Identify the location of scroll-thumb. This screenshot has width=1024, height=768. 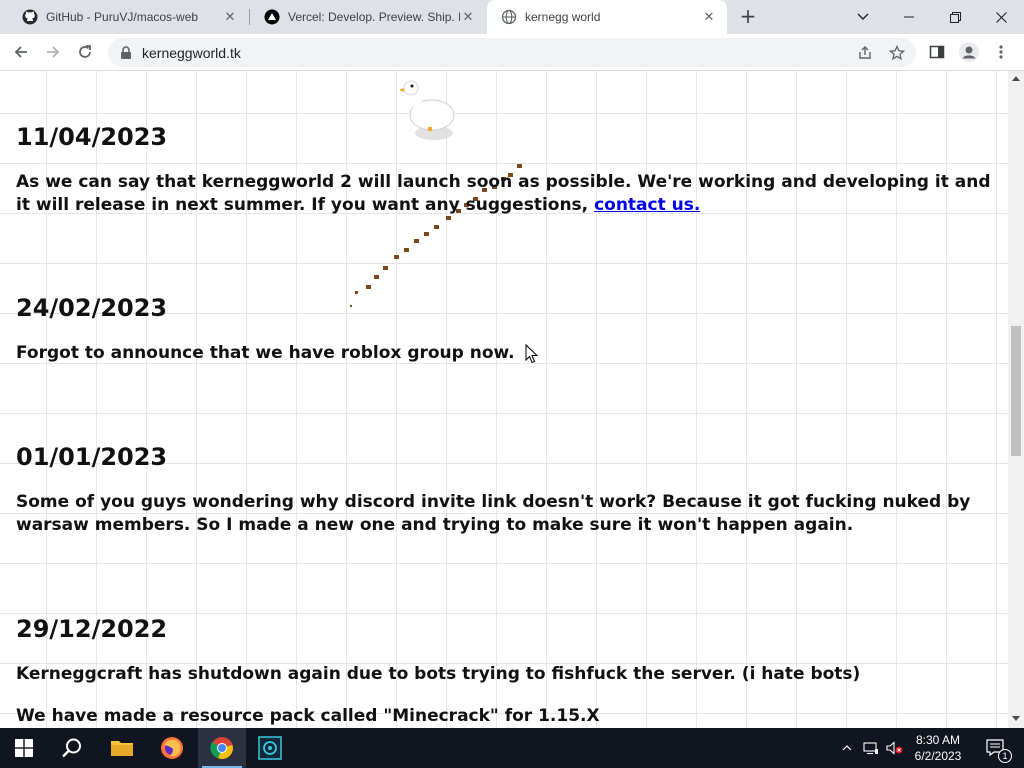
(1016, 391).